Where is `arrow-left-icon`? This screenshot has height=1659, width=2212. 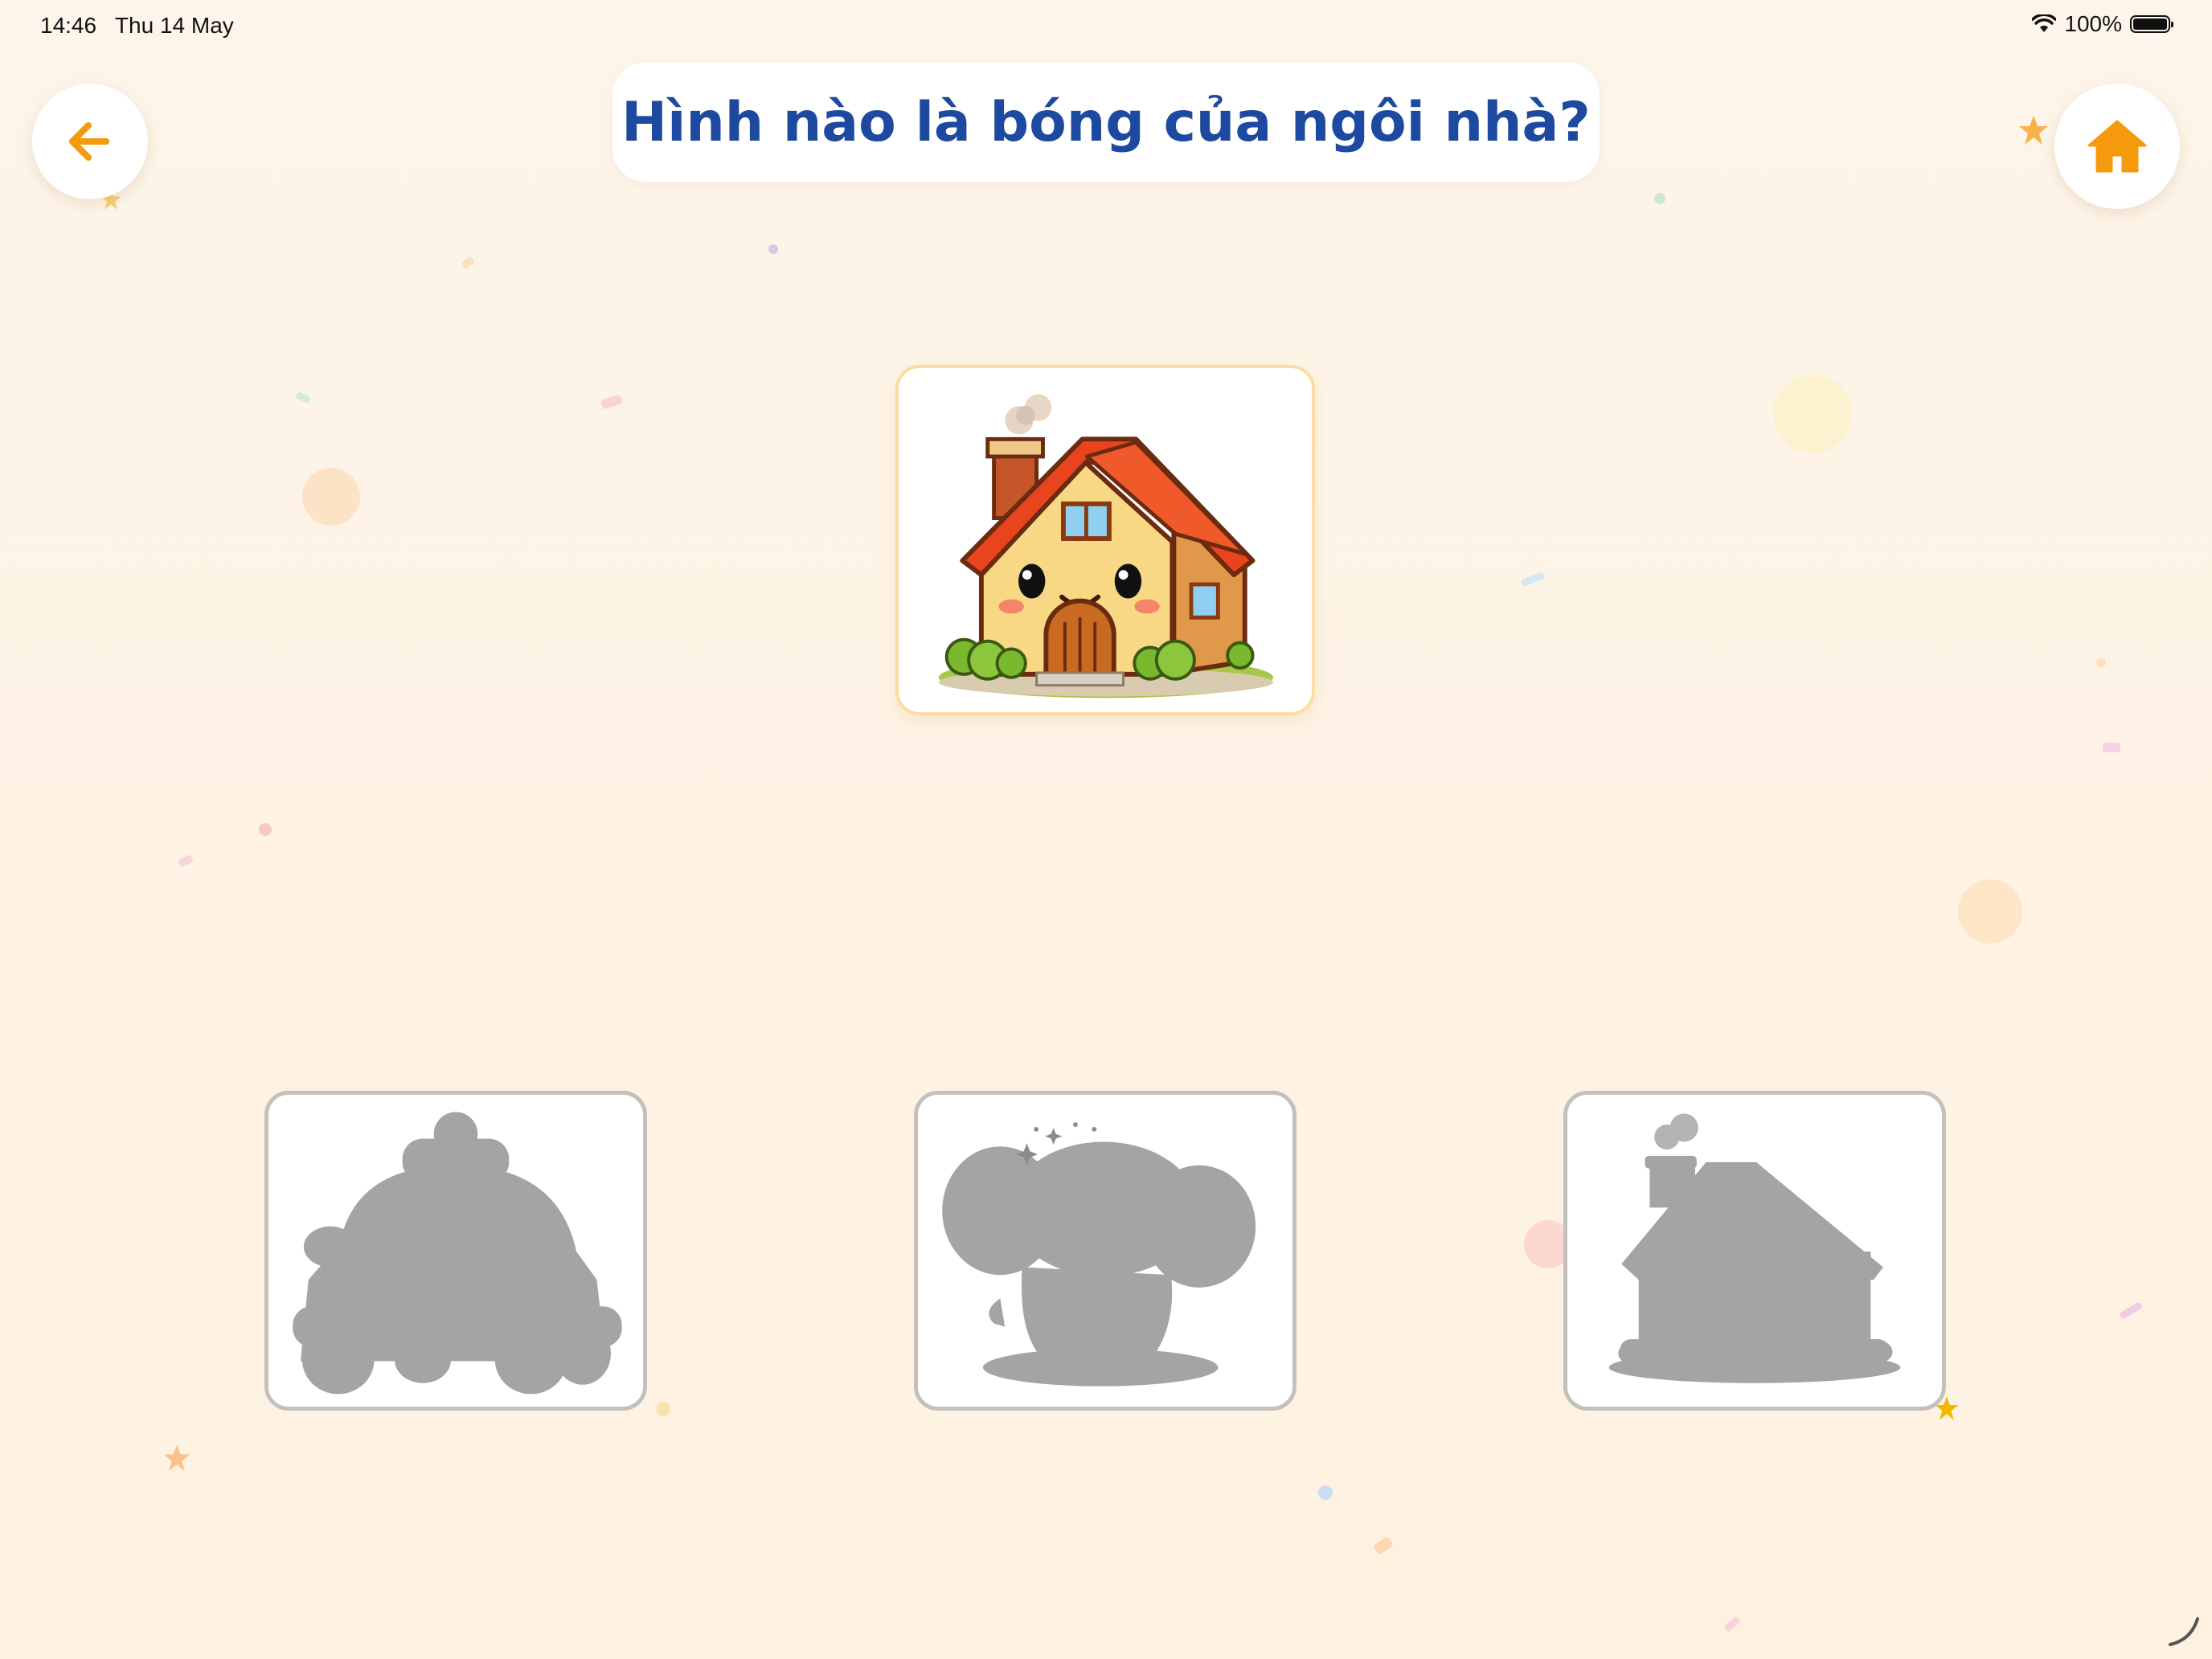
arrow-left-icon is located at coordinates (89, 141).